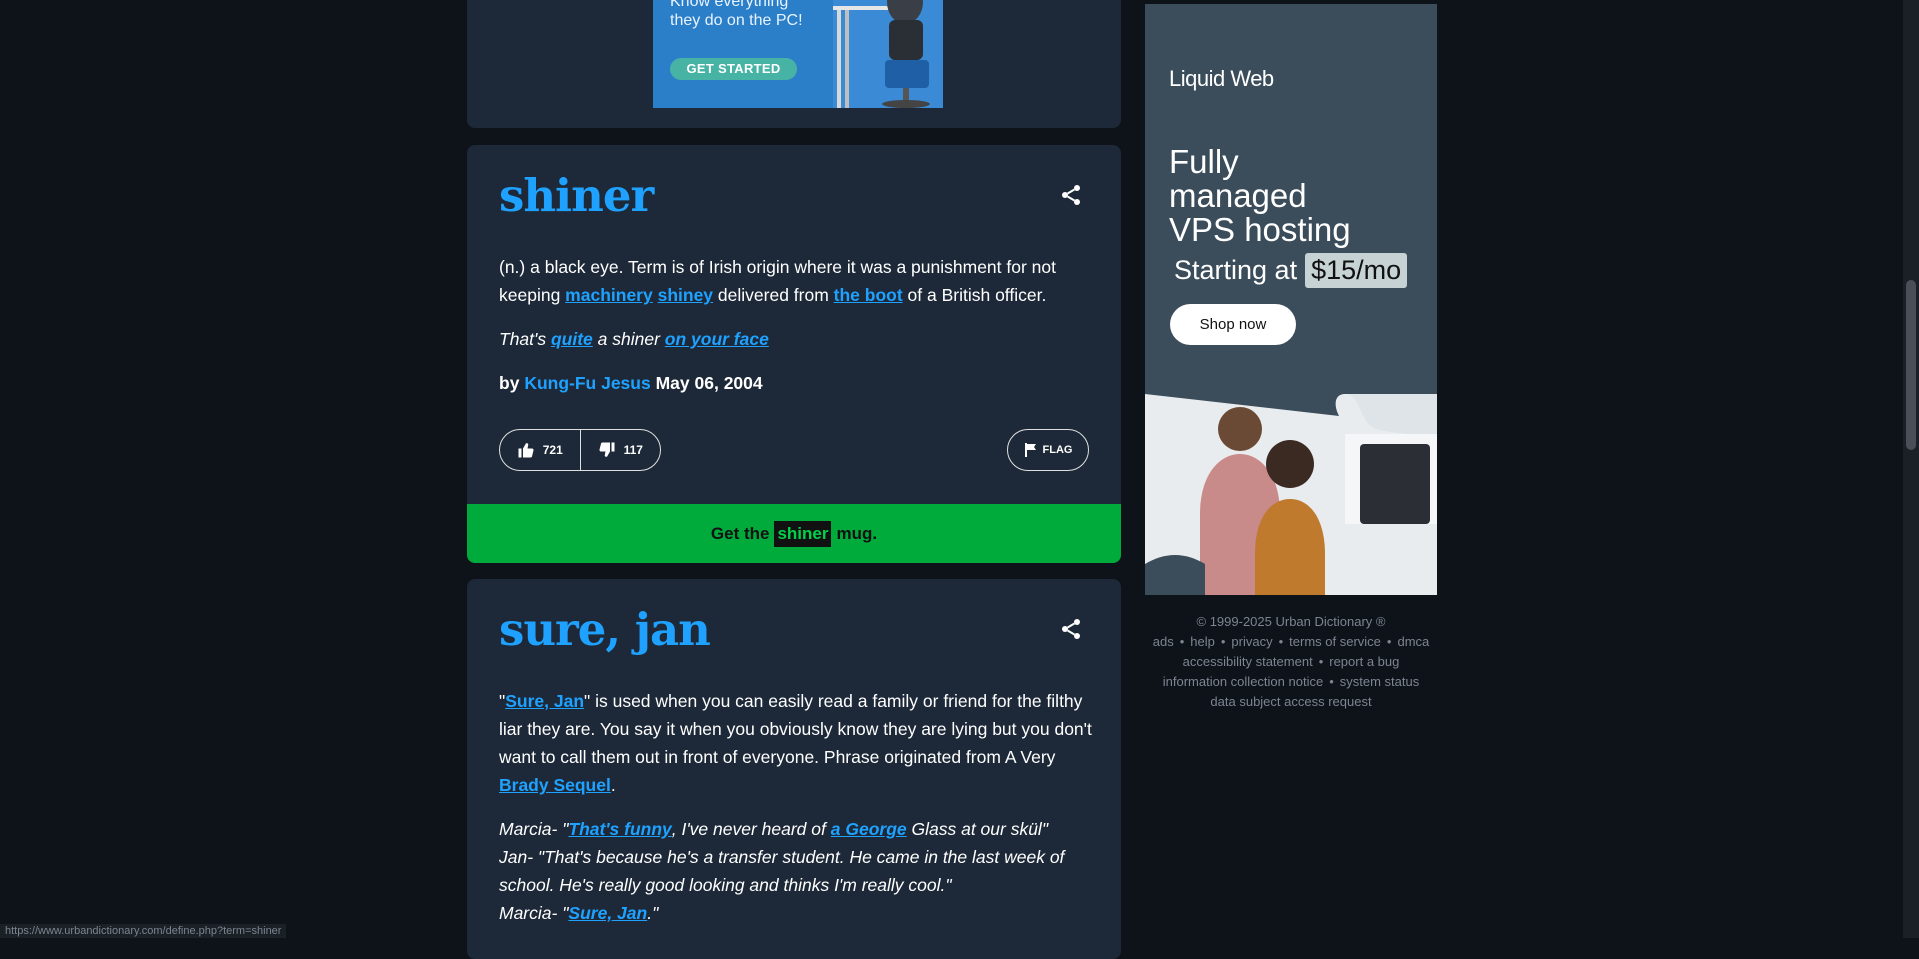 This screenshot has width=1919, height=959. Describe the element at coordinates (609, 295) in the screenshot. I see `term-link: machinery` at that location.